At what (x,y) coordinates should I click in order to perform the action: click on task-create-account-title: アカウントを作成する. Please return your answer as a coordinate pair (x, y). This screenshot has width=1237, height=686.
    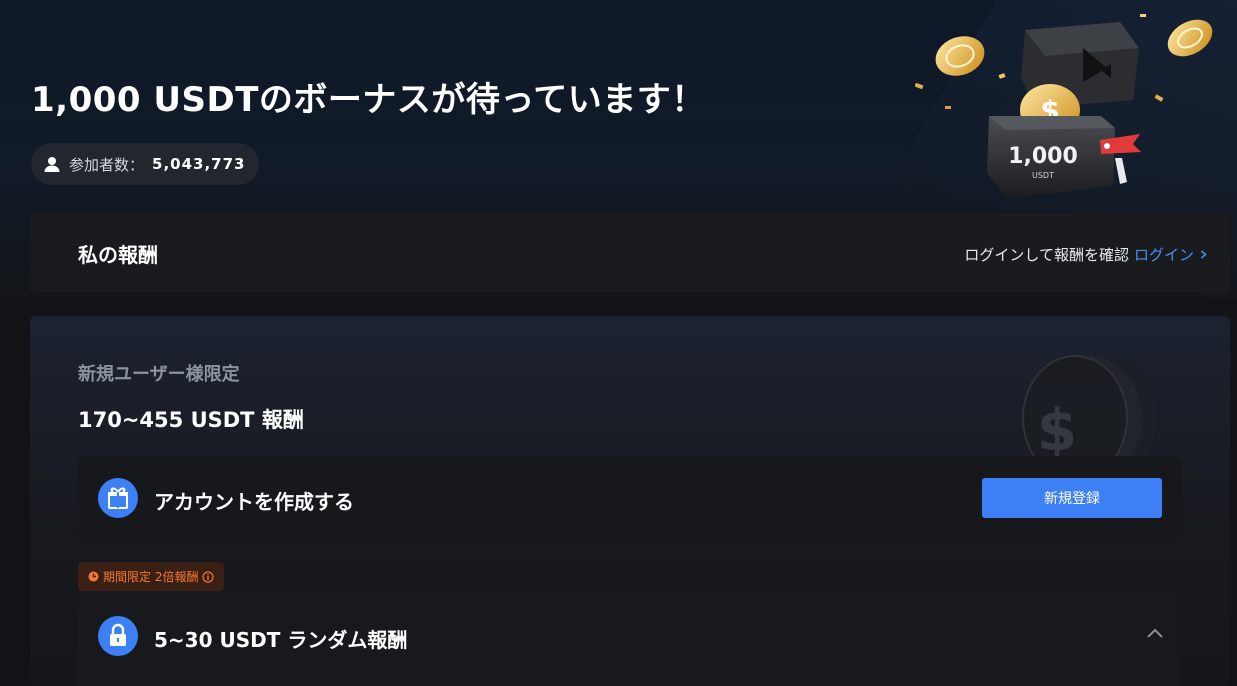
    Looking at the image, I should click on (254, 502).